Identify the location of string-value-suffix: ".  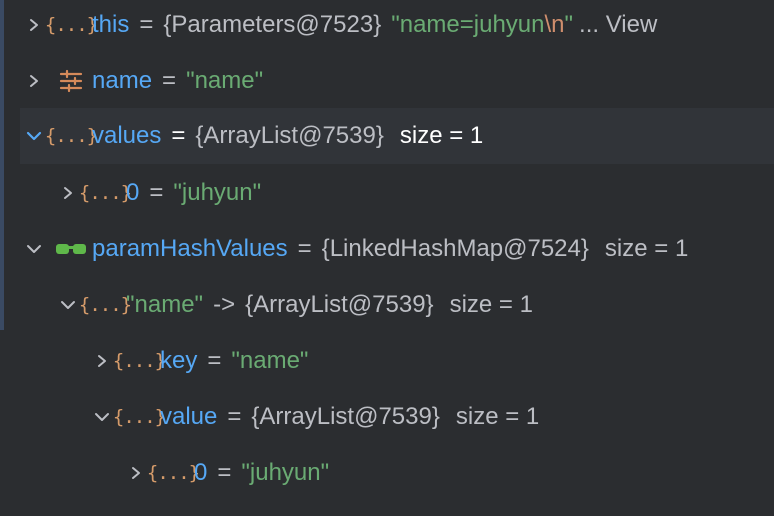
(569, 24).